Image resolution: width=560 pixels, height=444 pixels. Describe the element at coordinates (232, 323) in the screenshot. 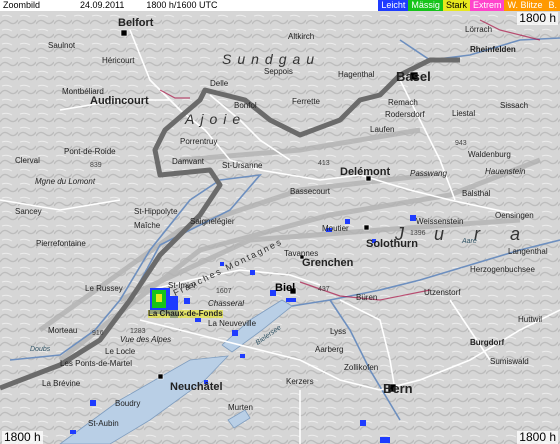

I see `town-la-neuveville: La Neuveville` at that location.